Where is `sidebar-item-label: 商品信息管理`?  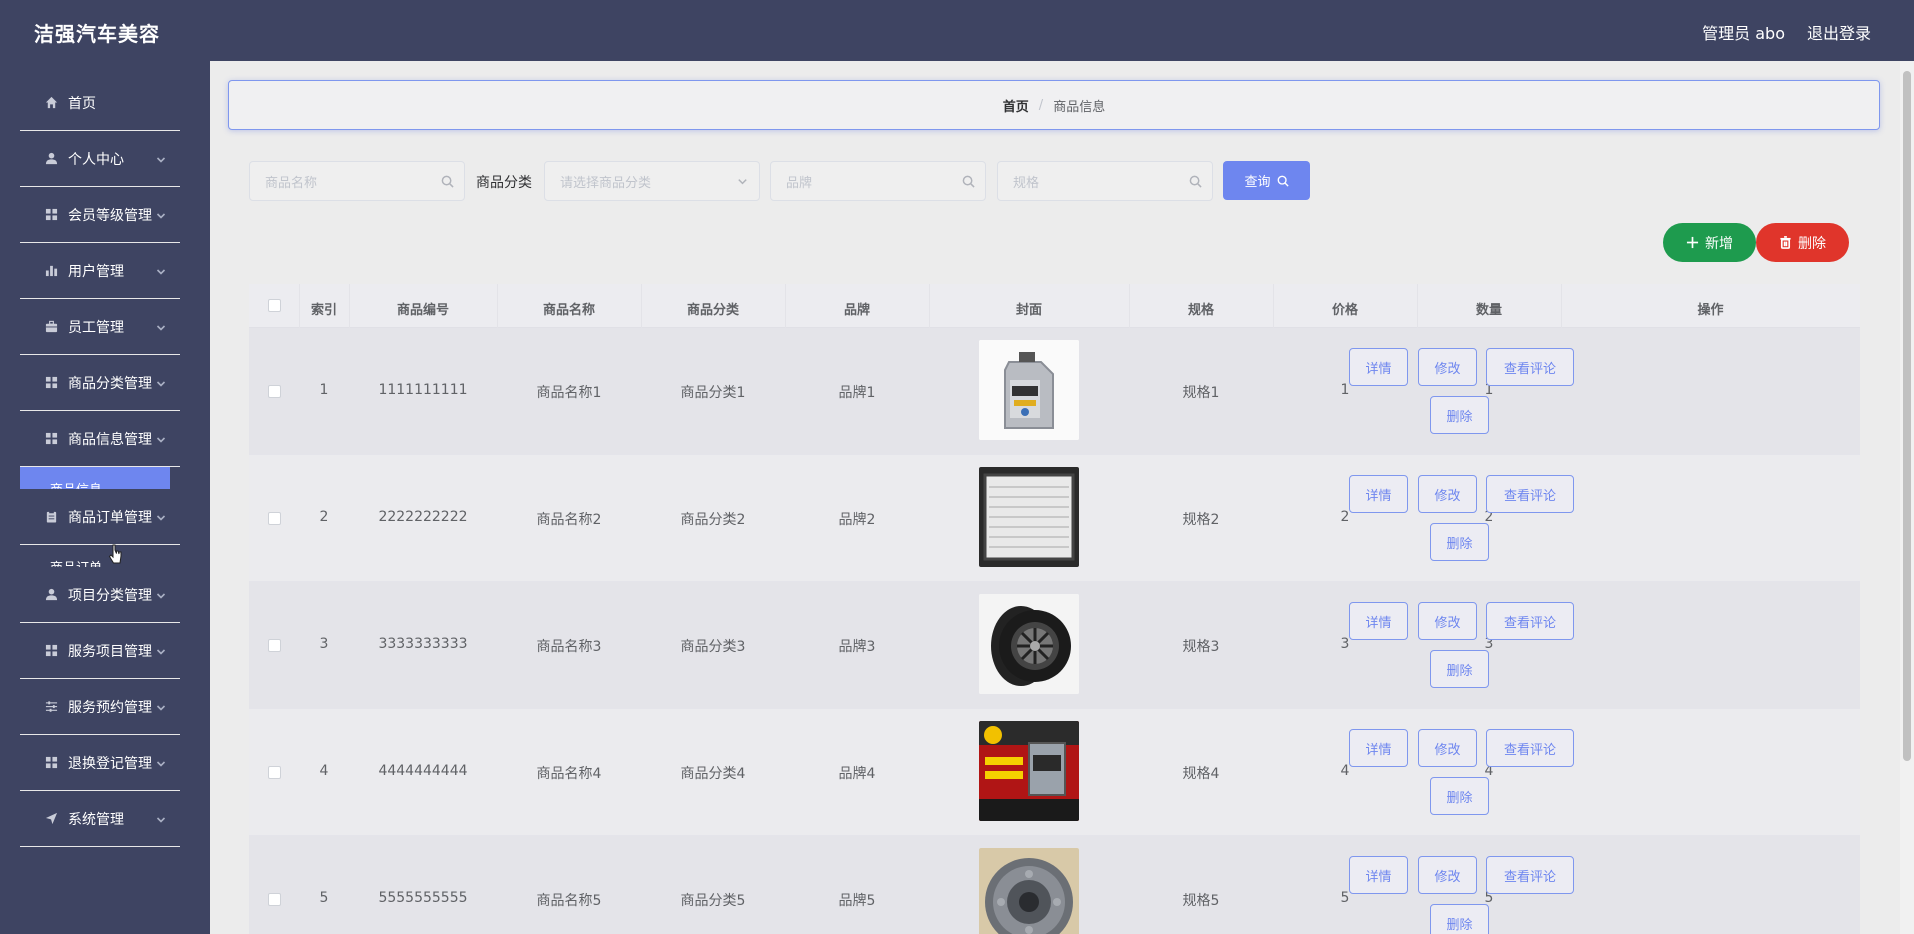
sidebar-item-label: 商品信息管理 is located at coordinates (110, 439).